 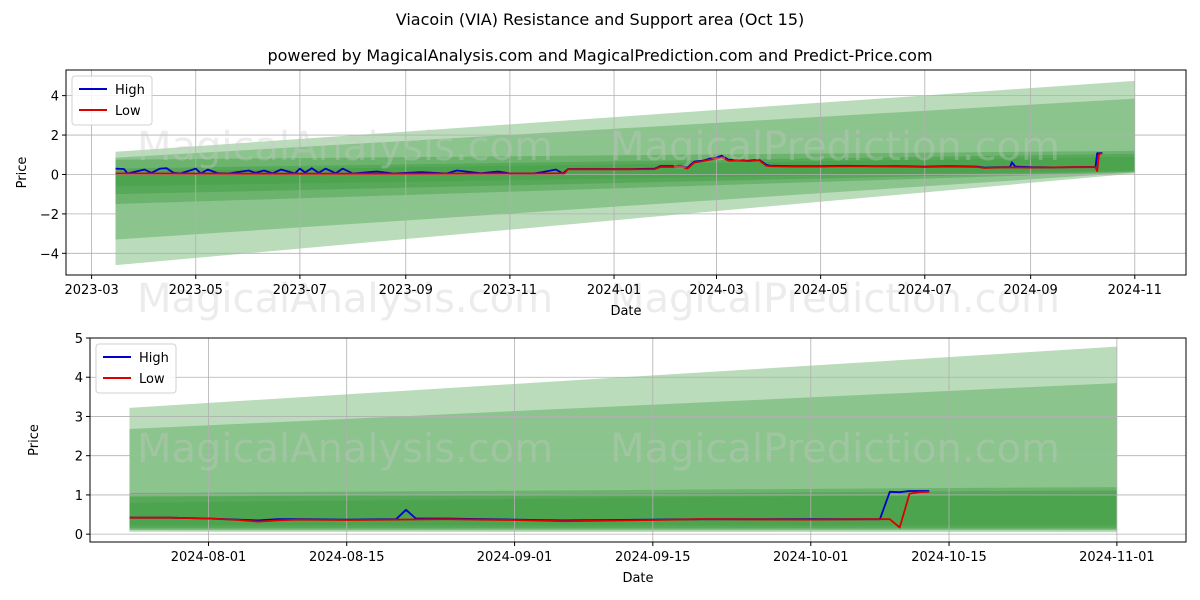 I want to click on x-tick-label: 2024-08-15, so click(x=347, y=557).